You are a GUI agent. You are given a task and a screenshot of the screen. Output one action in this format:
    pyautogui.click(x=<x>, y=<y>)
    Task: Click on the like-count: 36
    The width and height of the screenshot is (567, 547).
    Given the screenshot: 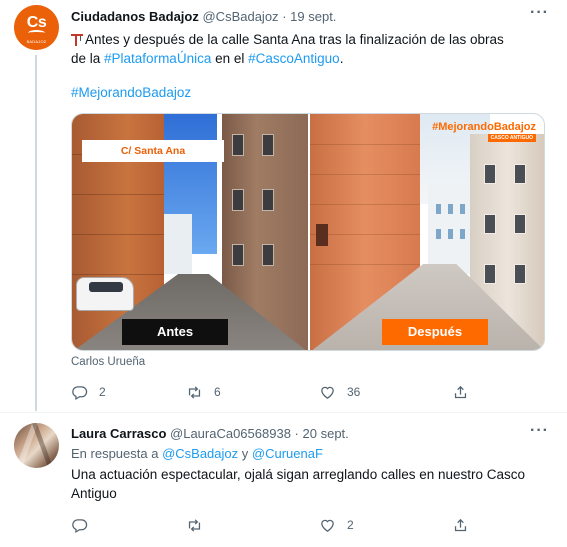 What is the action you would take?
    pyautogui.click(x=354, y=392)
    